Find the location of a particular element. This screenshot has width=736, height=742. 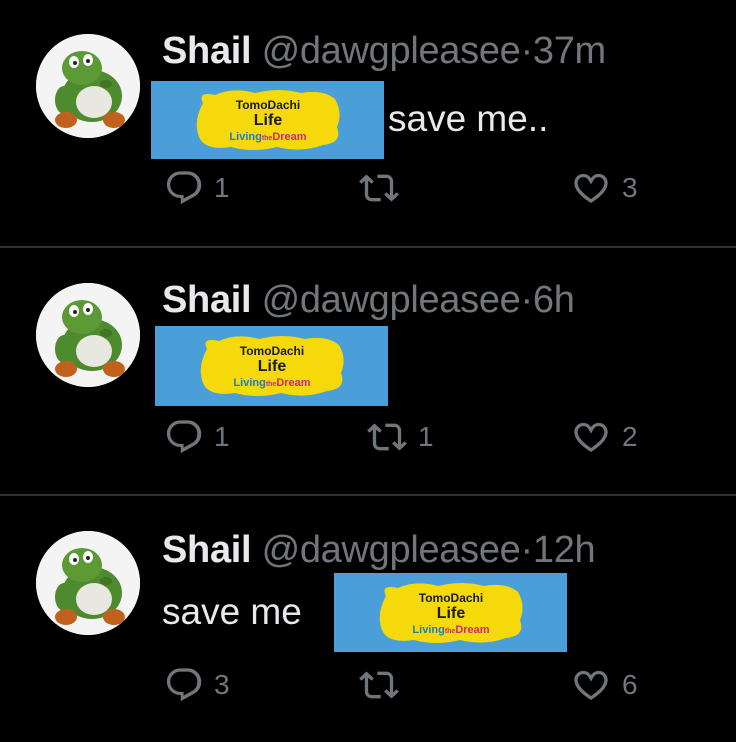

reply-button: 3 is located at coordinates (197, 685).